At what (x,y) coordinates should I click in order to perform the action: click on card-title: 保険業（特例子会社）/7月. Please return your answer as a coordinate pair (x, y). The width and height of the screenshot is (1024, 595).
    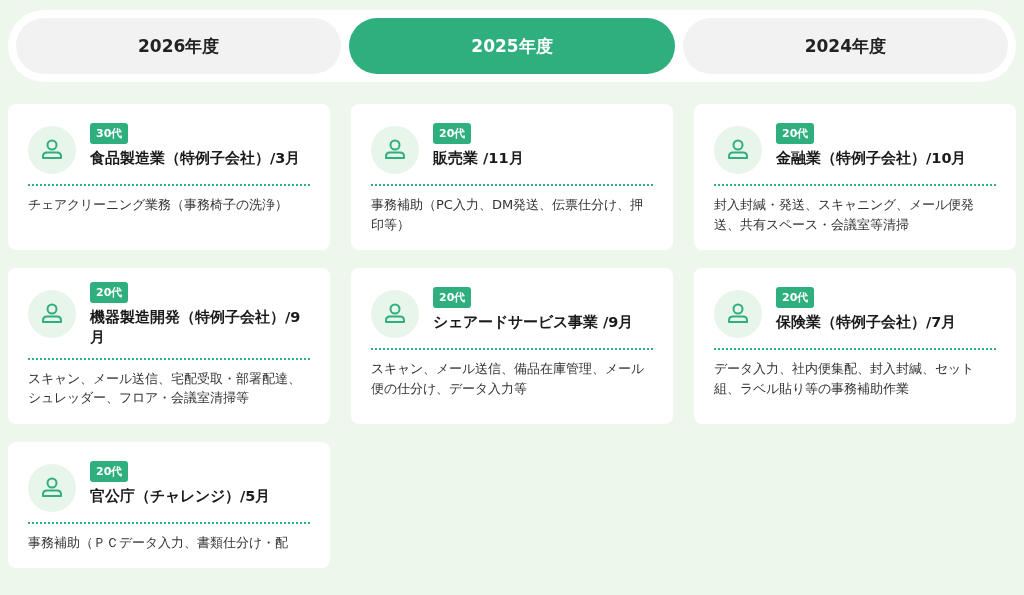
    Looking at the image, I should click on (866, 323).